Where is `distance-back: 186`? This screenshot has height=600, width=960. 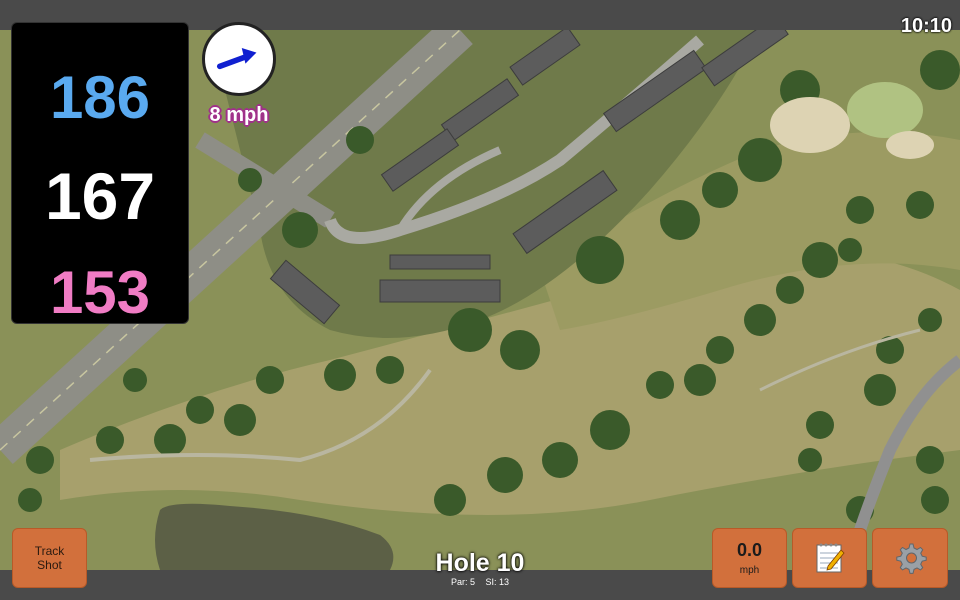
distance-back: 186 is located at coordinates (100, 97).